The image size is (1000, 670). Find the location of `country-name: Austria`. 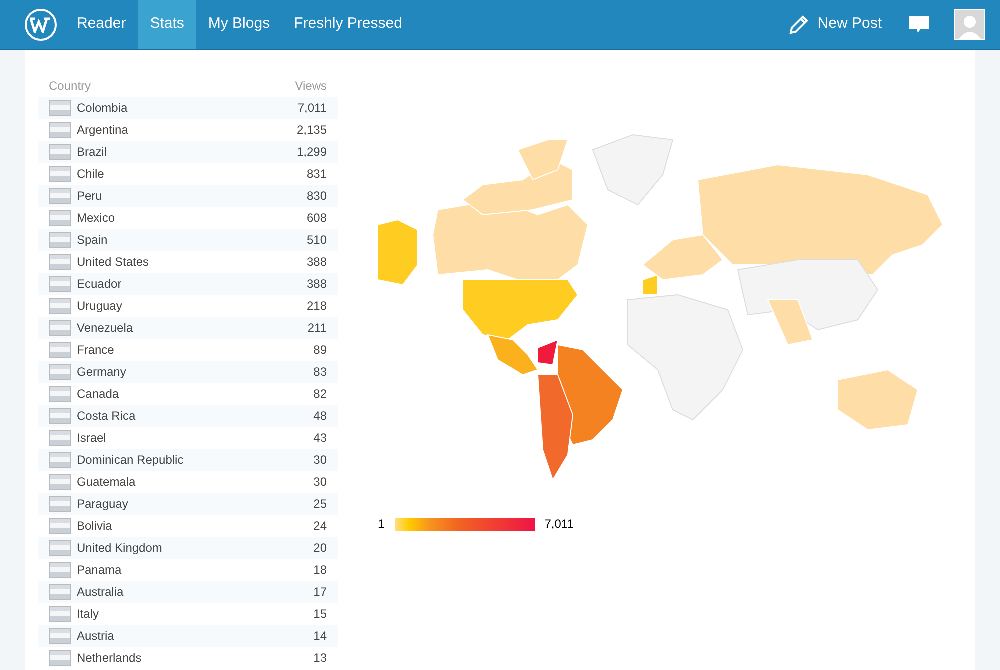

country-name: Austria is located at coordinates (95, 636).